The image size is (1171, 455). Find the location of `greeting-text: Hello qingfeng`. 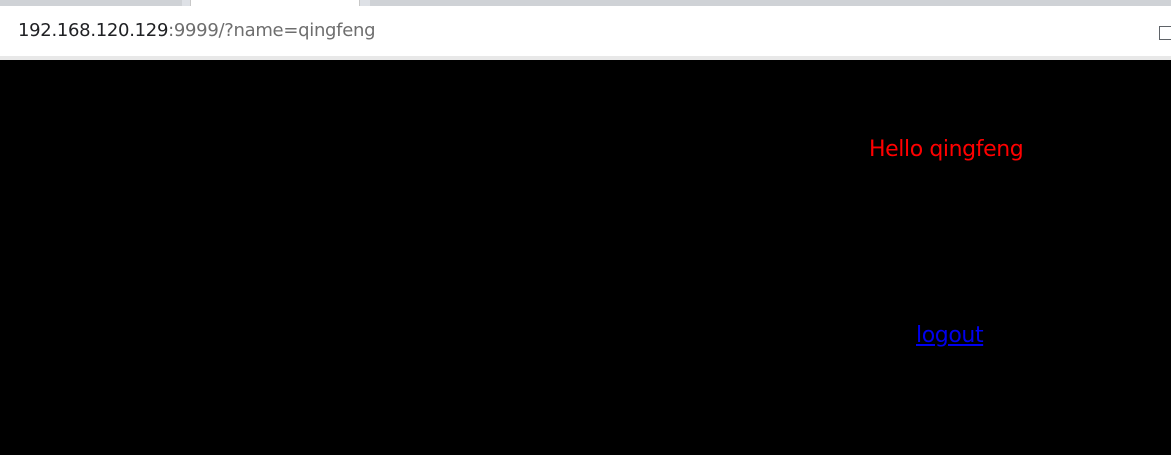

greeting-text: Hello qingfeng is located at coordinates (946, 149).